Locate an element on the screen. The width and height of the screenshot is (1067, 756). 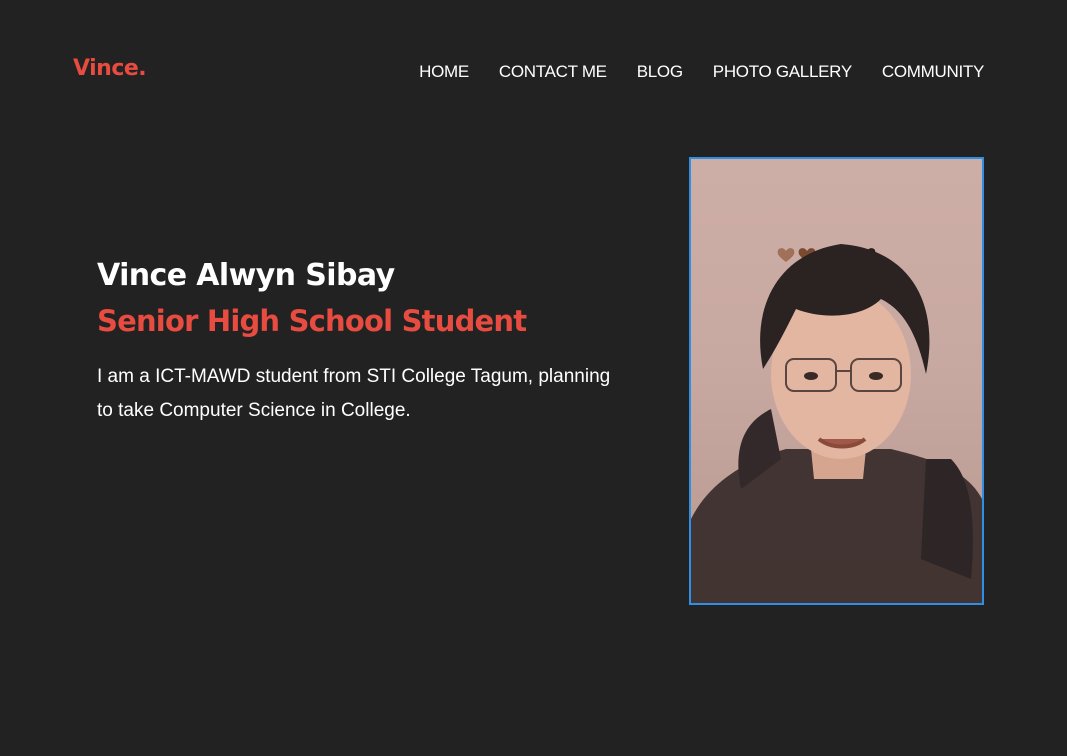
nav-item-community: COMMUNITY is located at coordinates (933, 72).